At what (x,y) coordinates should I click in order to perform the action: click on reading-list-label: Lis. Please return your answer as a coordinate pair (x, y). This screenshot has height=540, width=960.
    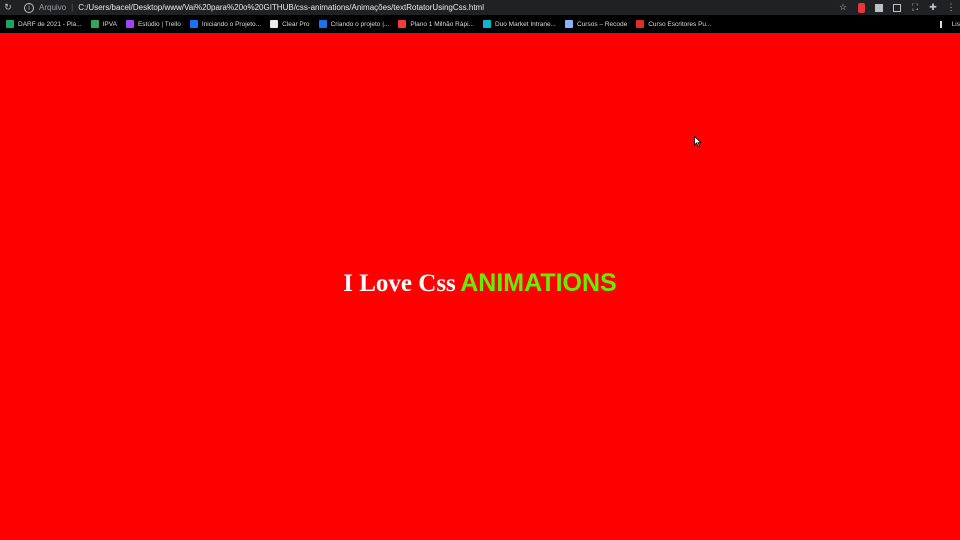
    Looking at the image, I should click on (955, 24).